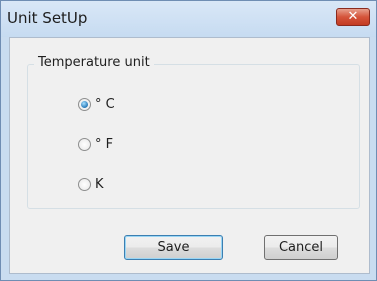 The image size is (377, 281). What do you see at coordinates (104, 144) in the screenshot?
I see `radio-label-fahrenheit: ° F` at bounding box center [104, 144].